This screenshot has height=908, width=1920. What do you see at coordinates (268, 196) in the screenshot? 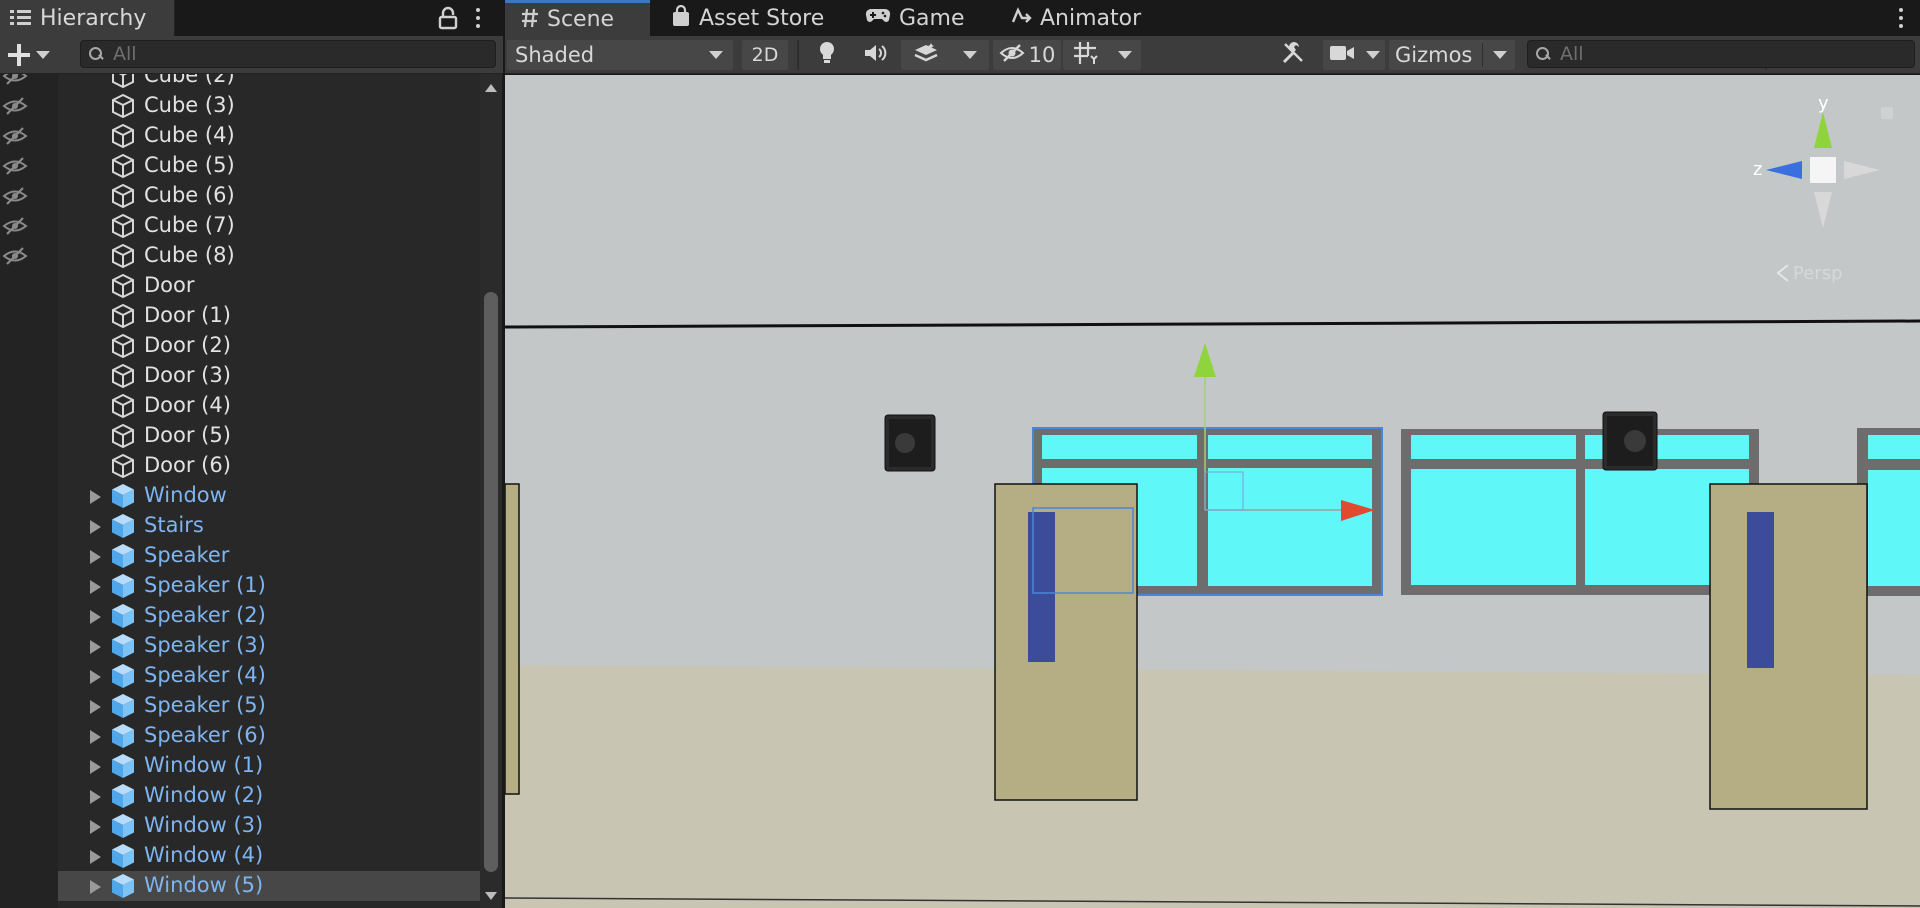
I see `hierarchy-item: Cube (6)` at bounding box center [268, 196].